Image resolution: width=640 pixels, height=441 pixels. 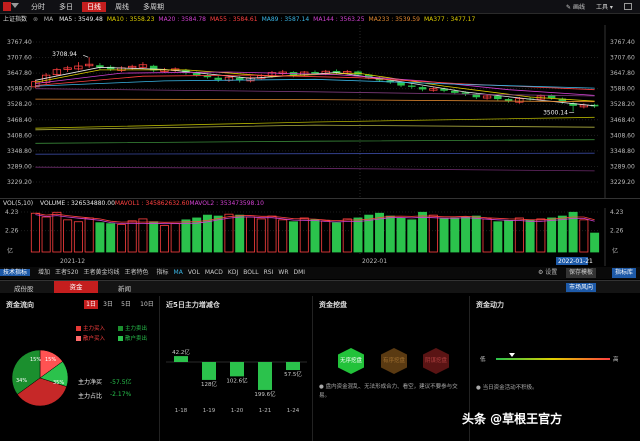 What do you see at coordinates (90, 338) in the screenshot?
I see `legend-retail-buy: 散户买入` at bounding box center [90, 338].